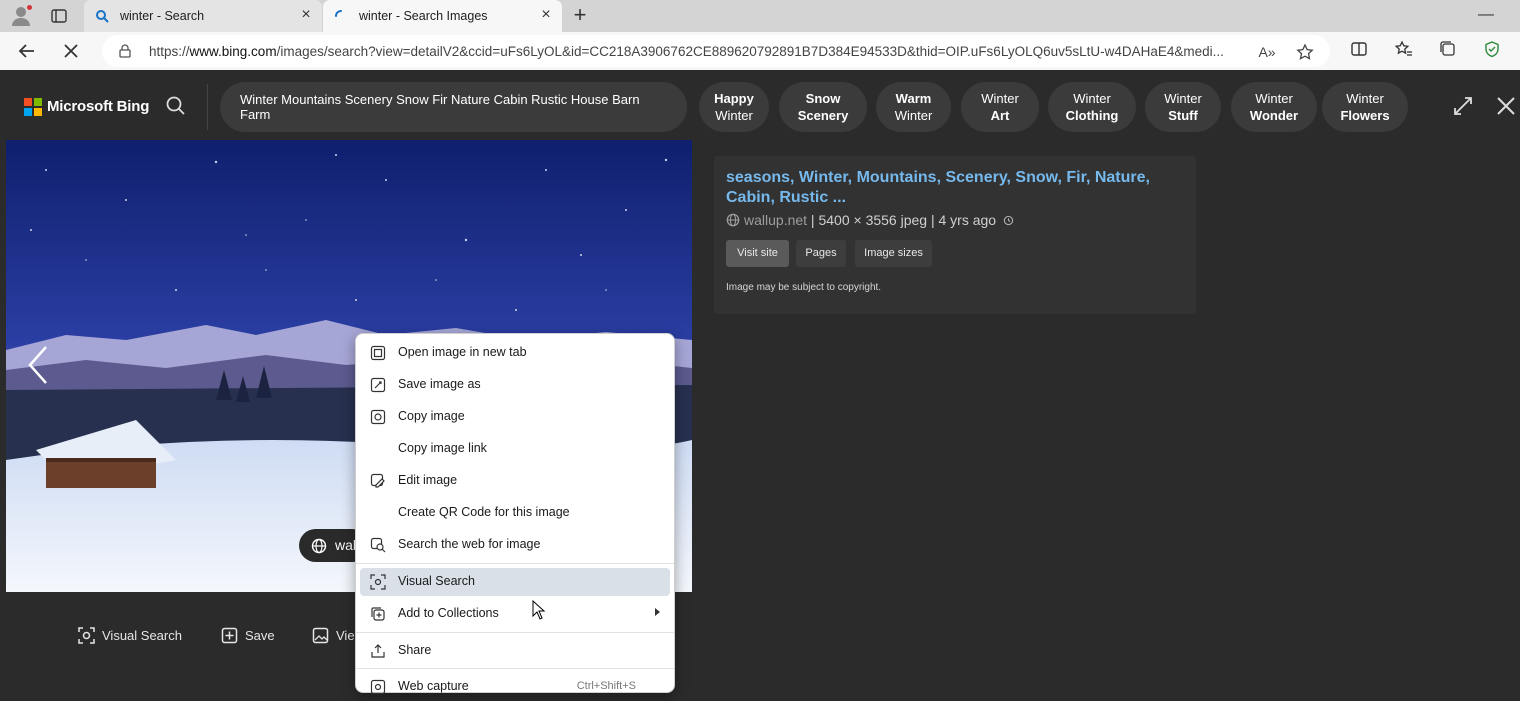  I want to click on copyright-notice: Image may be subject to copyright., so click(804, 287).